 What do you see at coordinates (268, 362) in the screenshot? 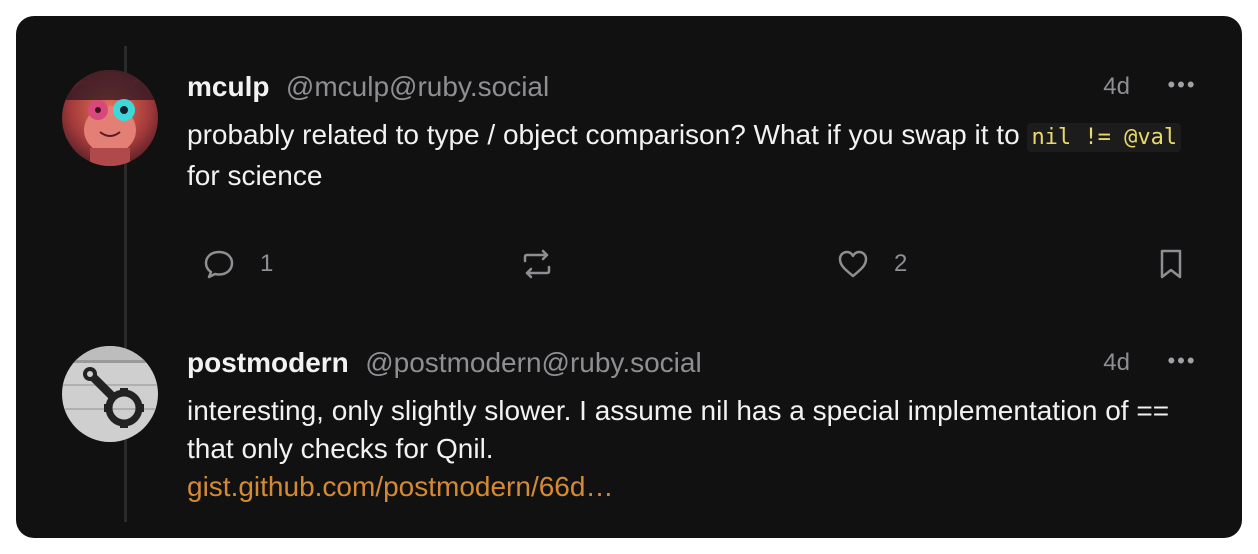
I see `display-name: postmodern` at bounding box center [268, 362].